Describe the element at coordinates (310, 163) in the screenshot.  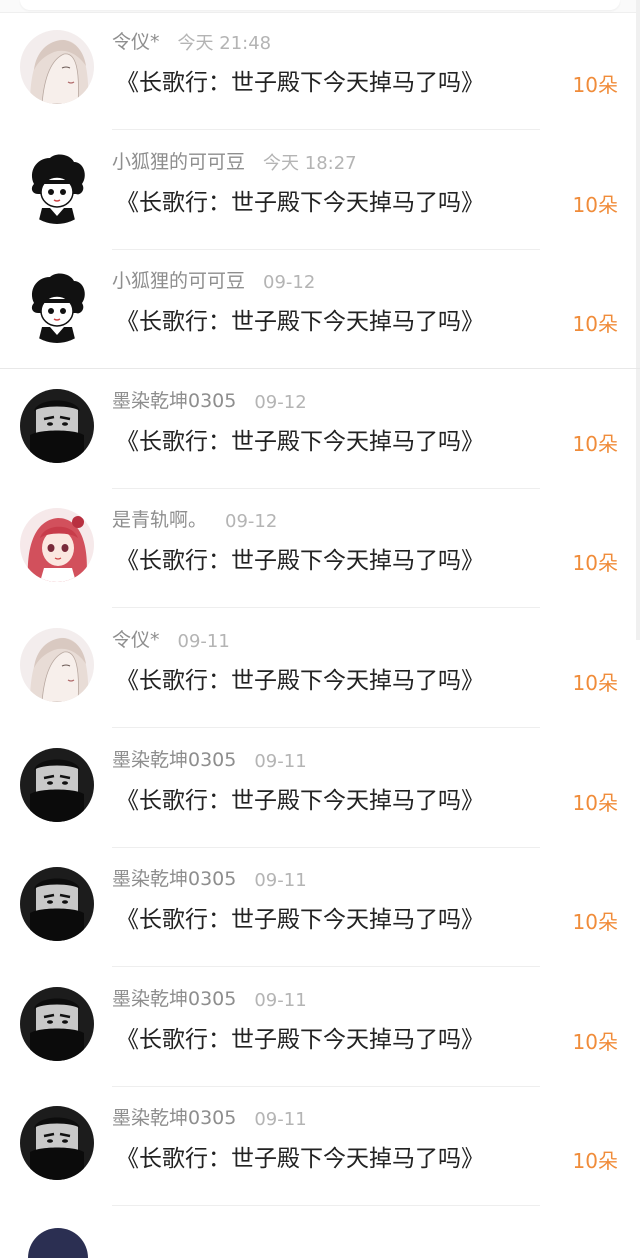
I see `timestamp: 今天 18:27` at that location.